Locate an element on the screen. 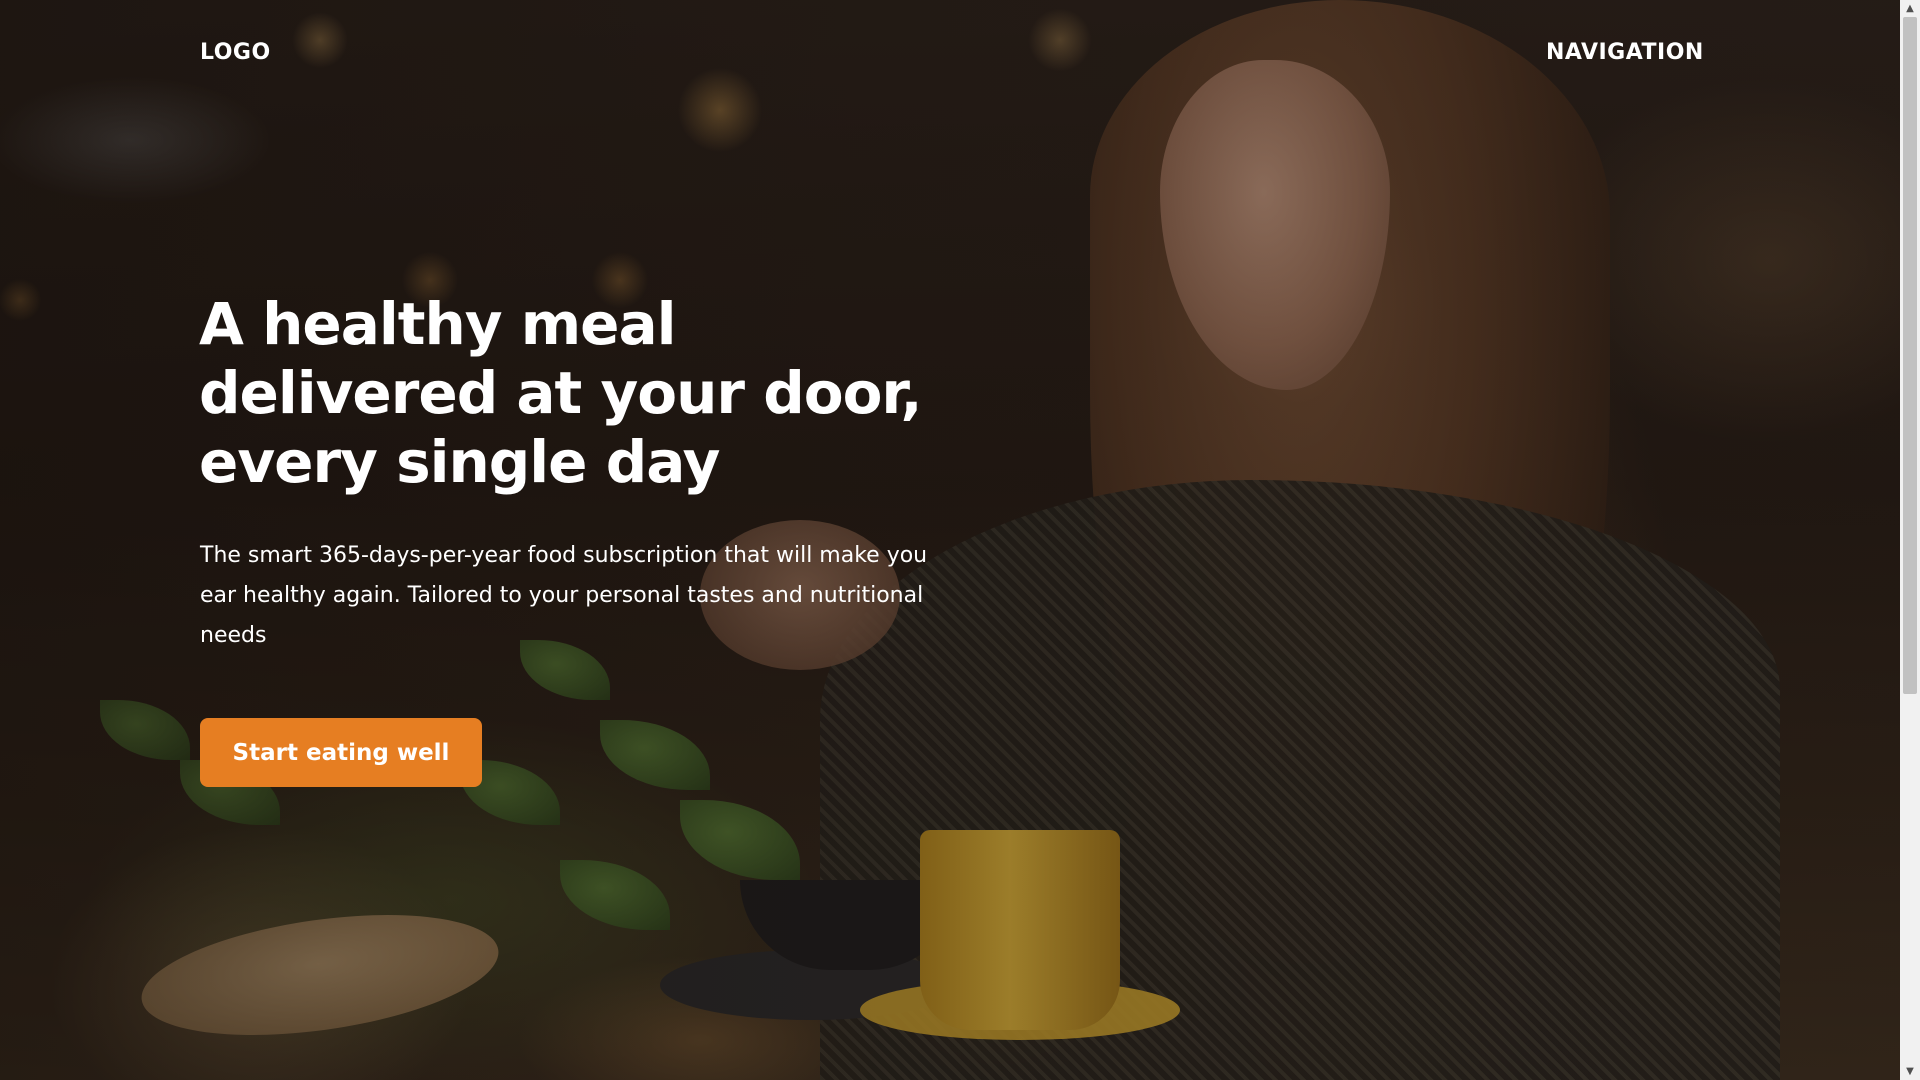 This screenshot has height=1080, width=1920. start-eating-well-button: Start eating well is located at coordinates (341, 752).